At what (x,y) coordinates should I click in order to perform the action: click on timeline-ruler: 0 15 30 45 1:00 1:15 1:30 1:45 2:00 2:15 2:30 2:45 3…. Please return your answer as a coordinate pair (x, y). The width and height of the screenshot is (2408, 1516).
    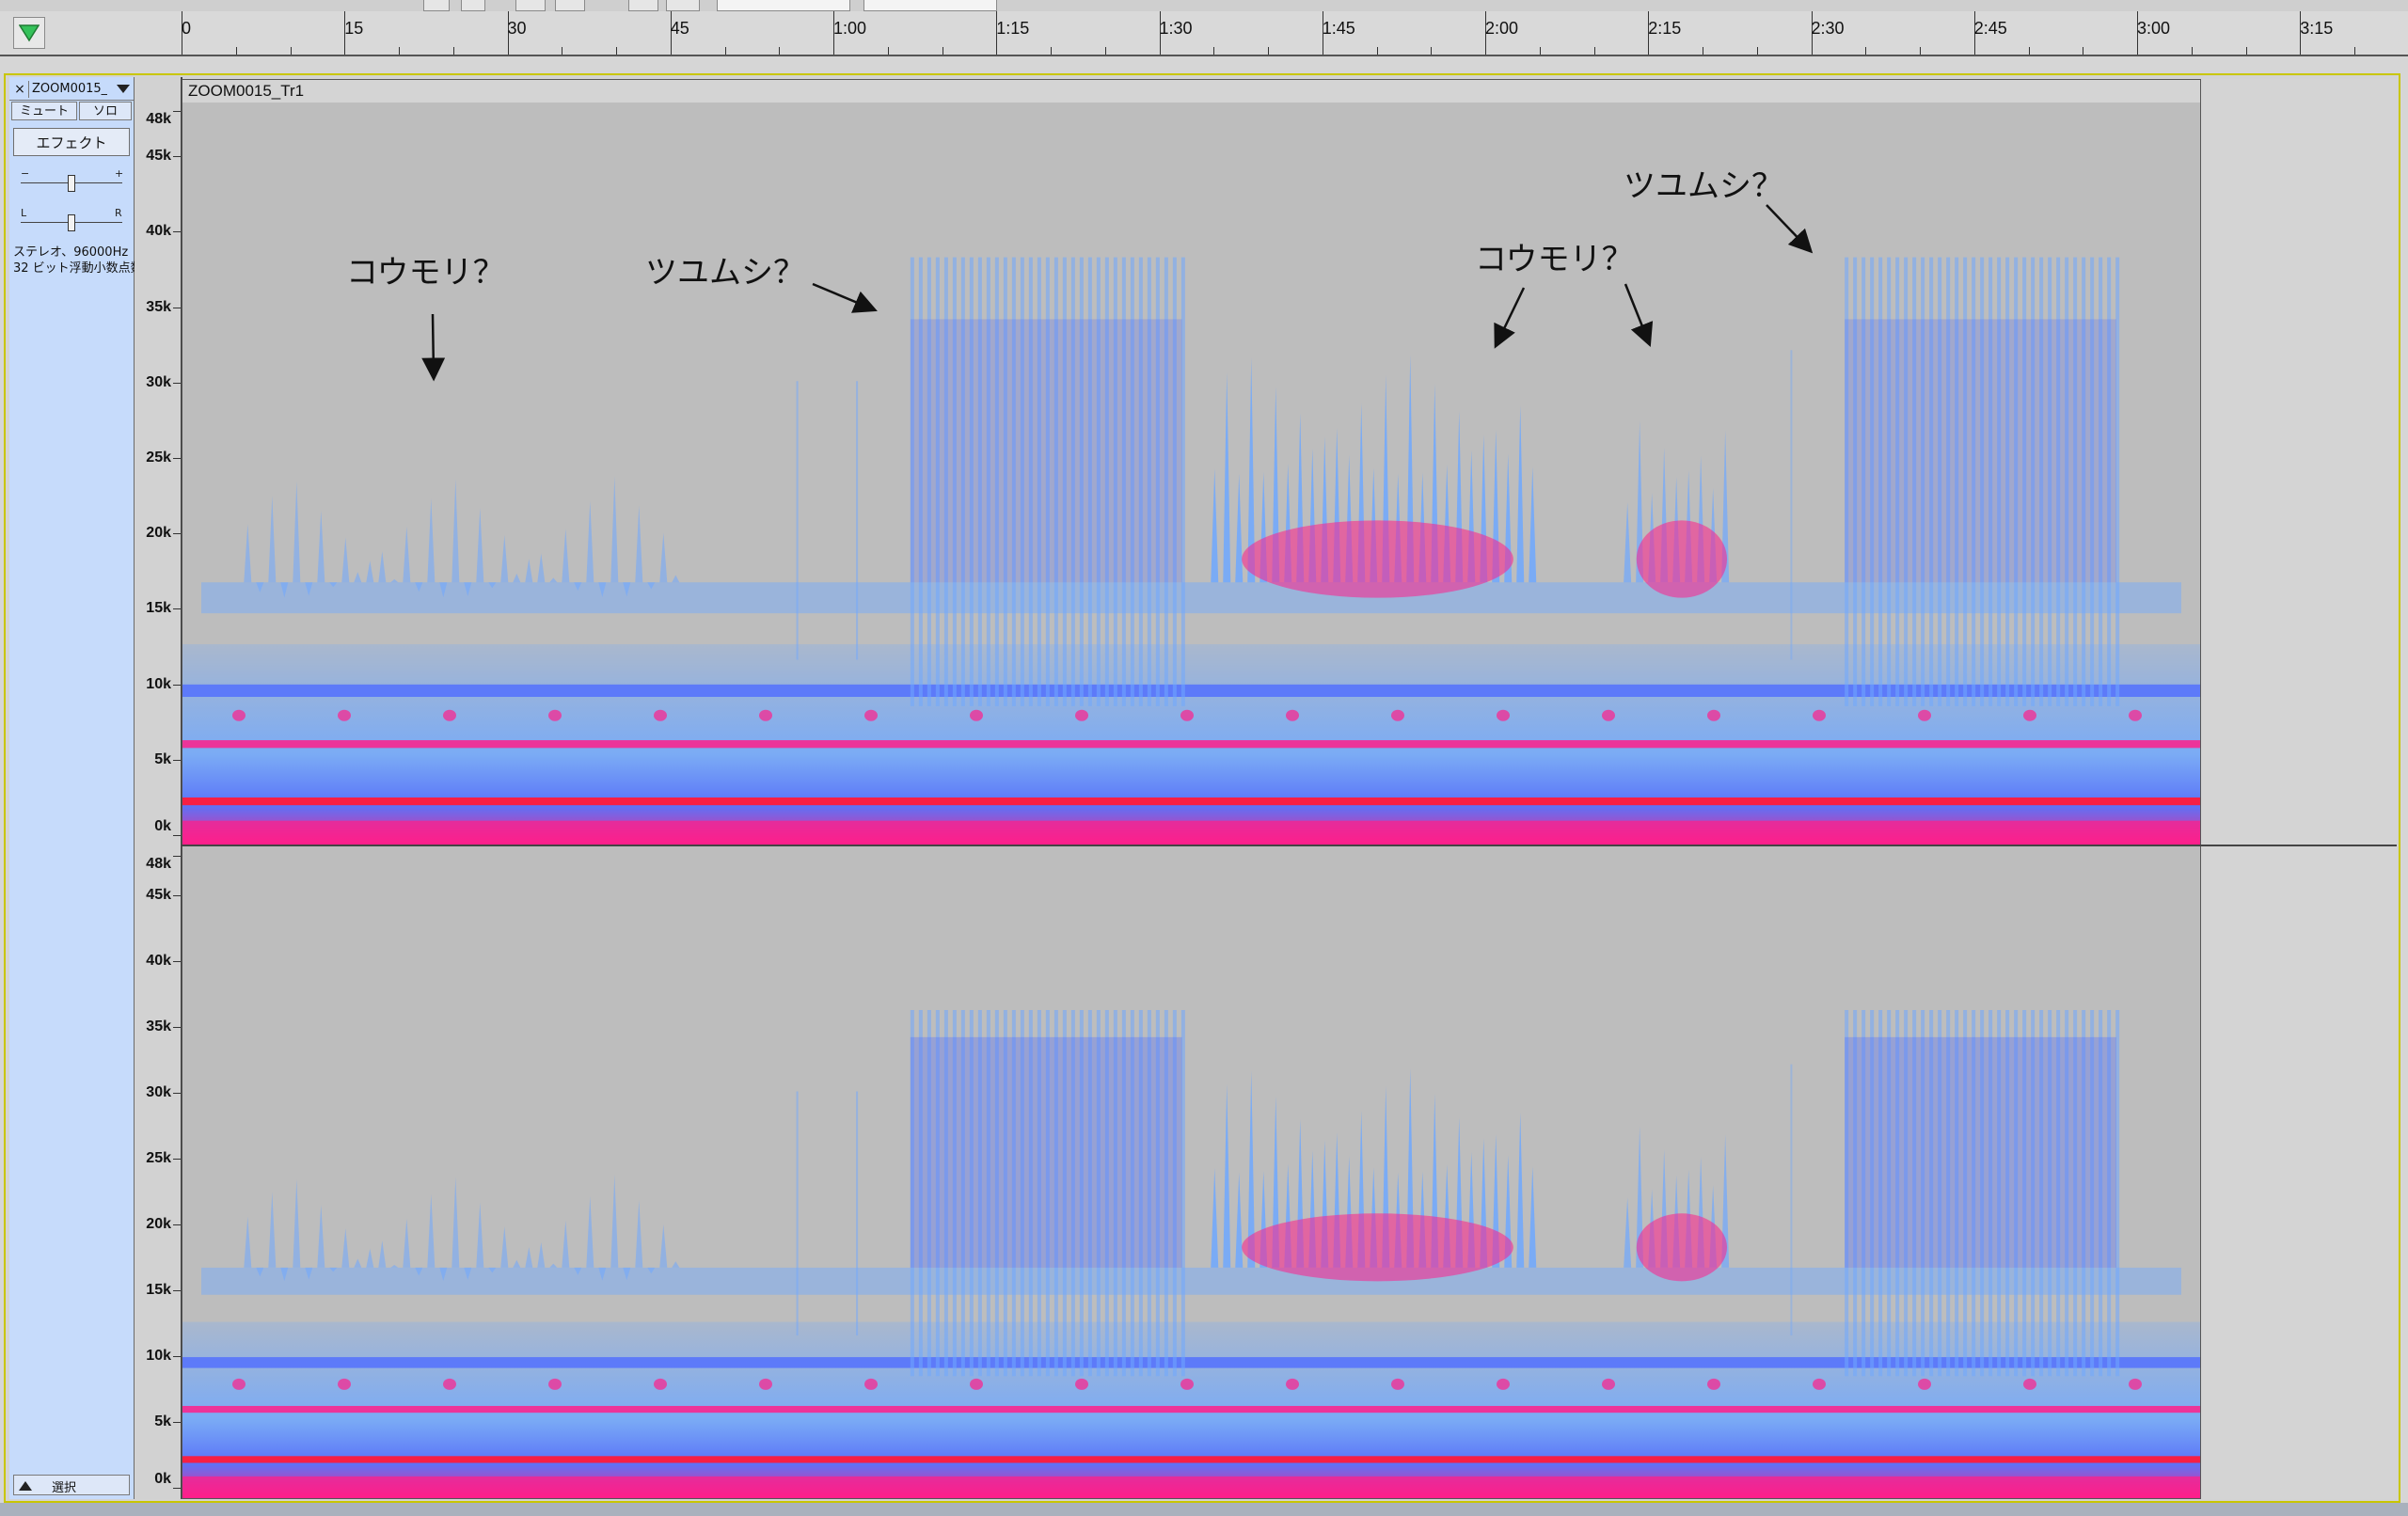
    Looking at the image, I should click on (1204, 33).